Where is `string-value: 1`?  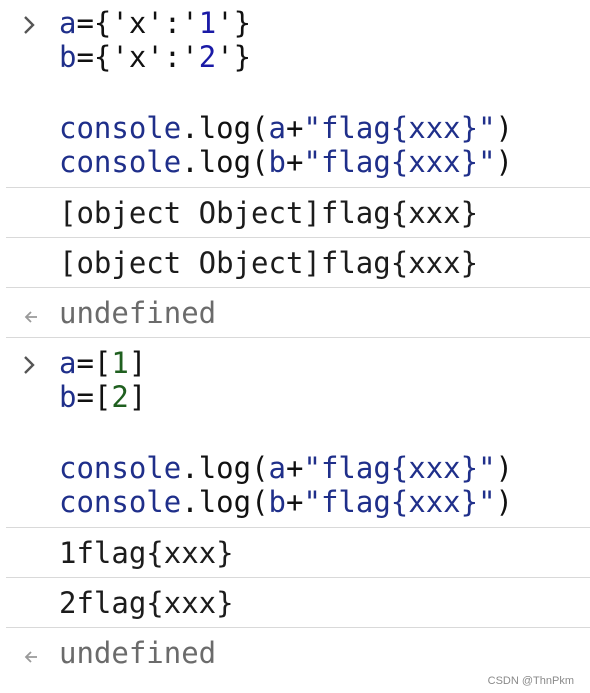 string-value: 1 is located at coordinates (207, 23).